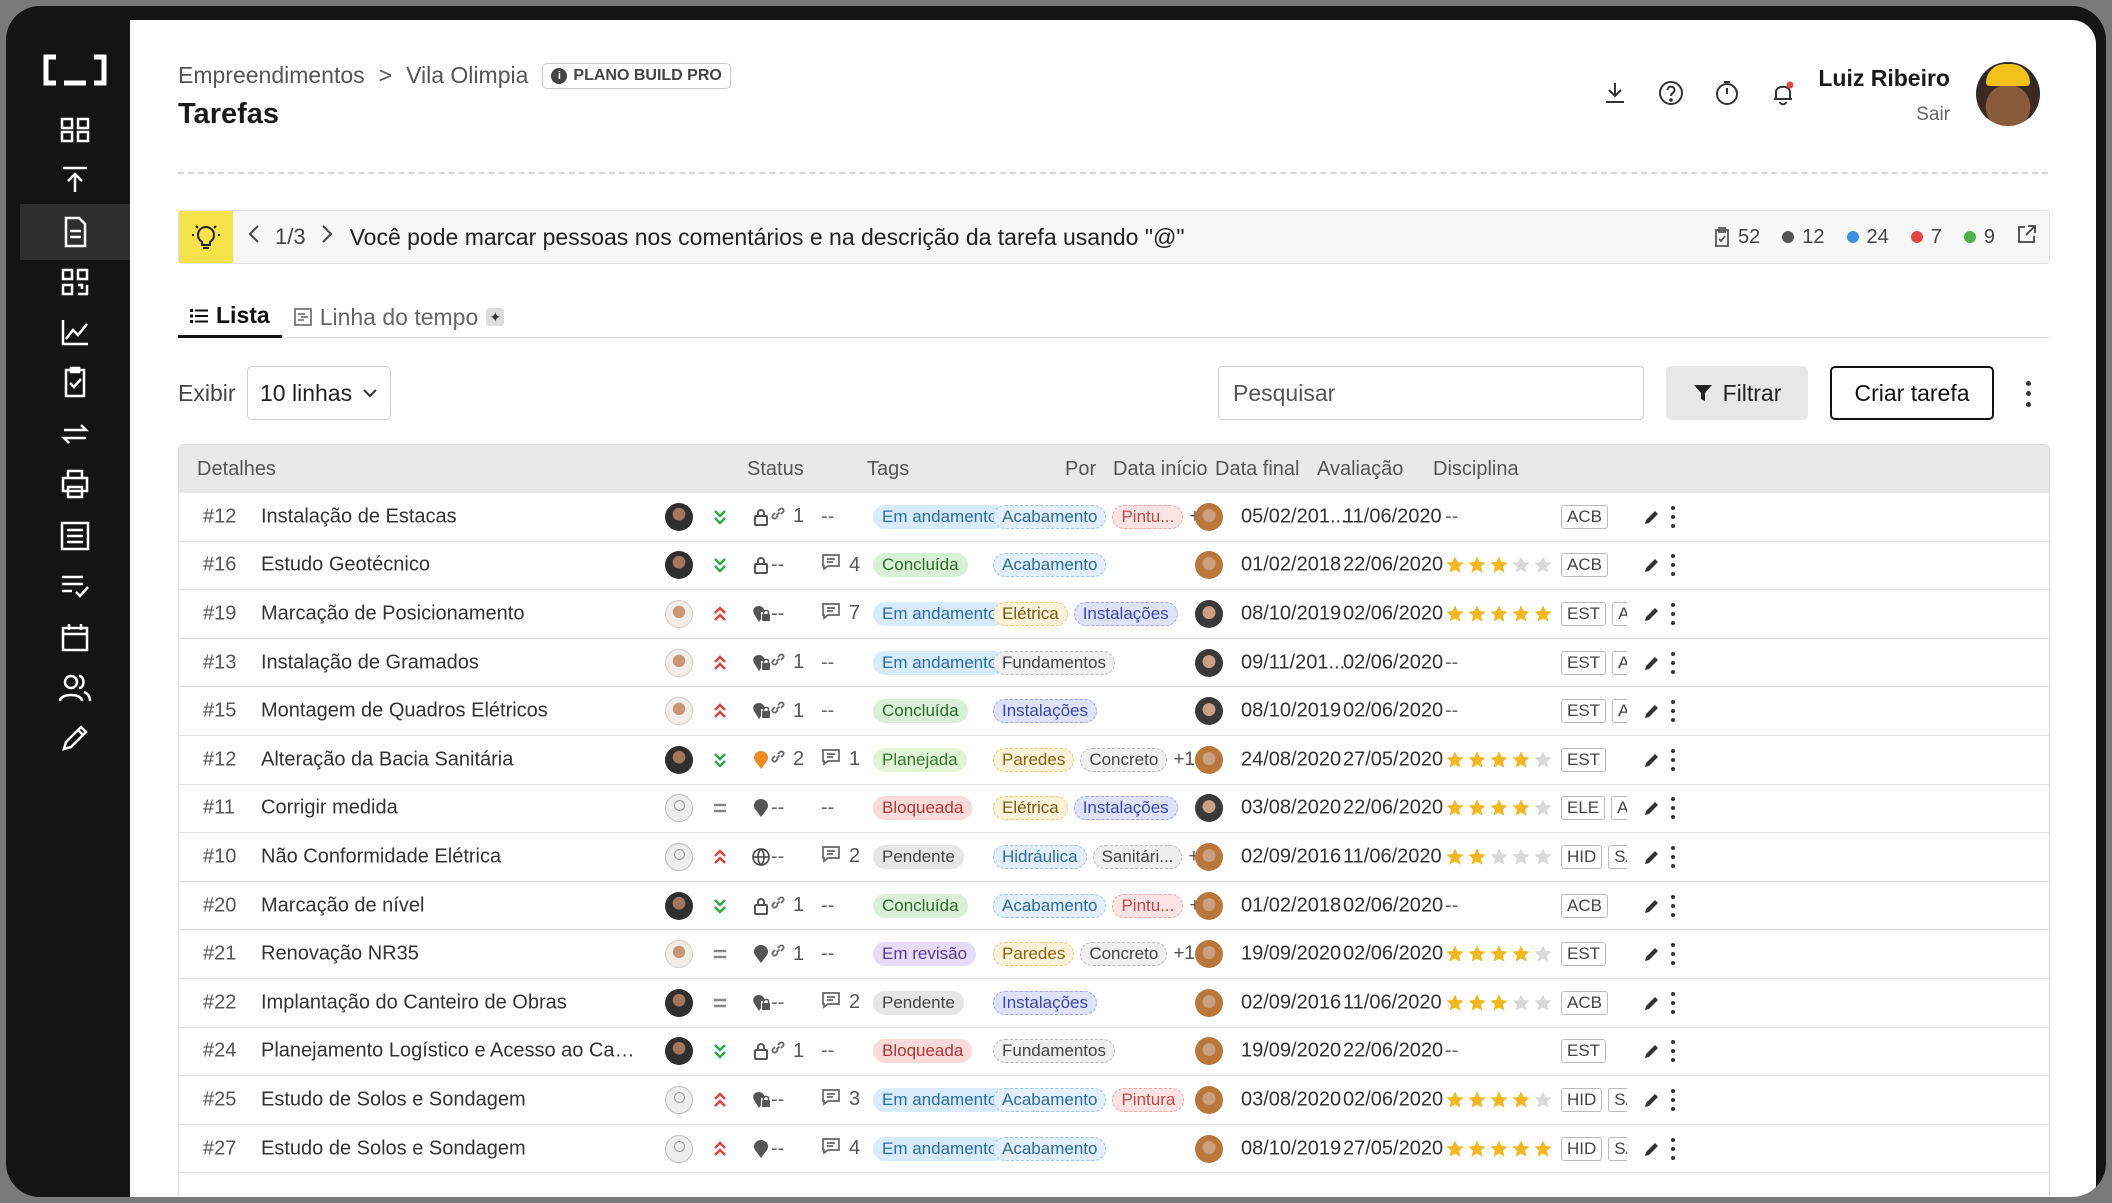  What do you see at coordinates (840, 614) in the screenshot?
I see `comments-count: 7` at bounding box center [840, 614].